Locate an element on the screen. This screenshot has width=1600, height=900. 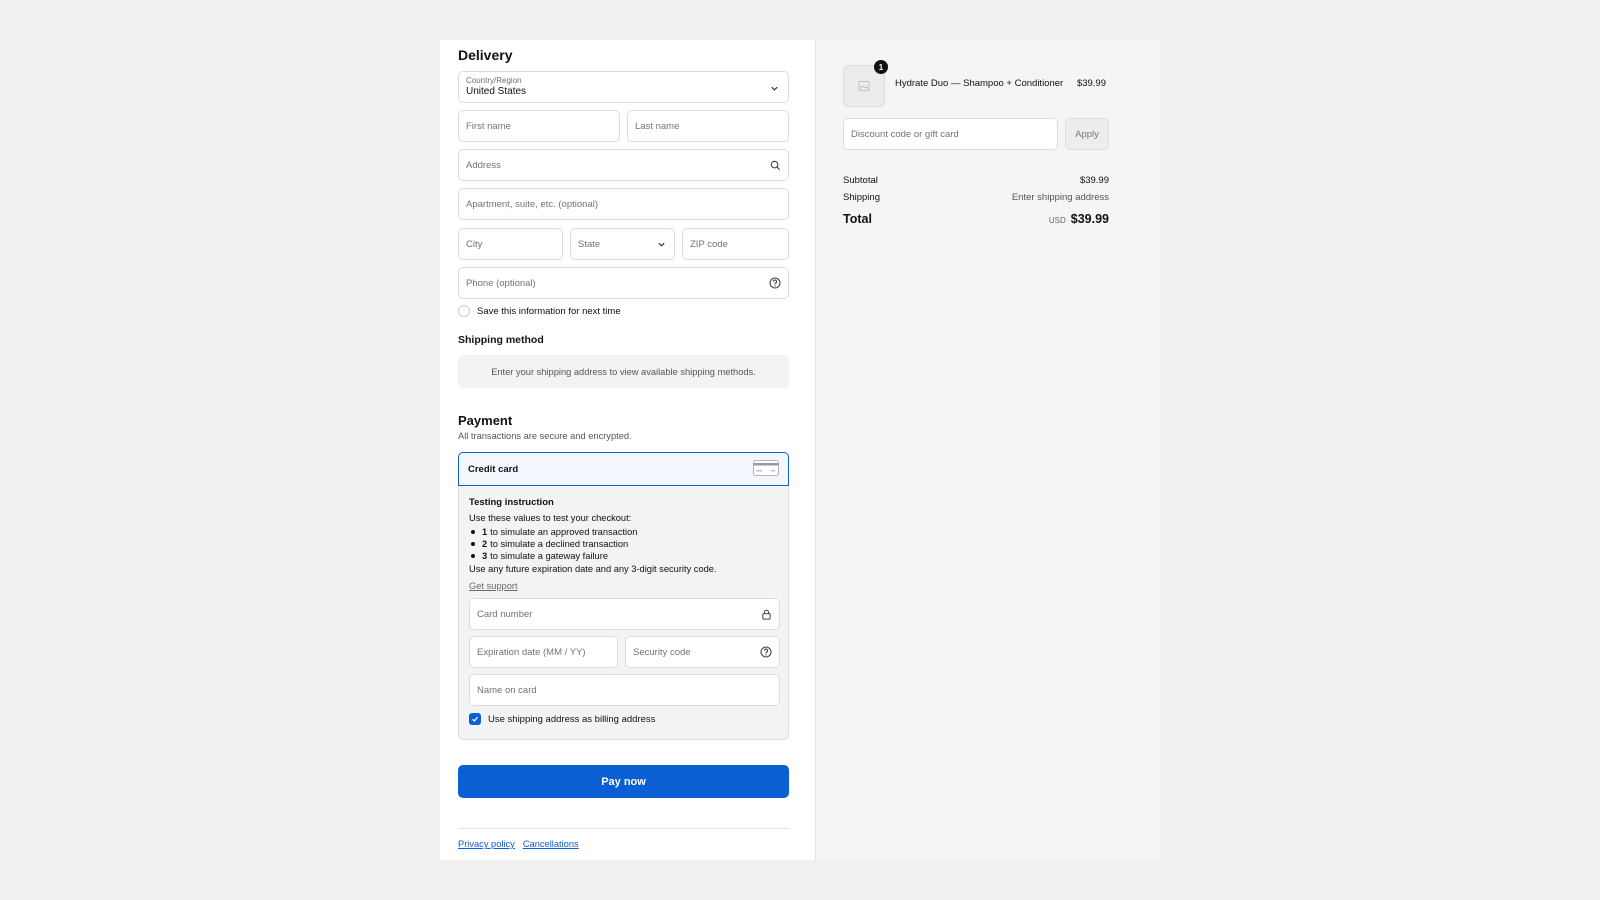
cancellations-link: Cancellations is located at coordinates (551, 844).